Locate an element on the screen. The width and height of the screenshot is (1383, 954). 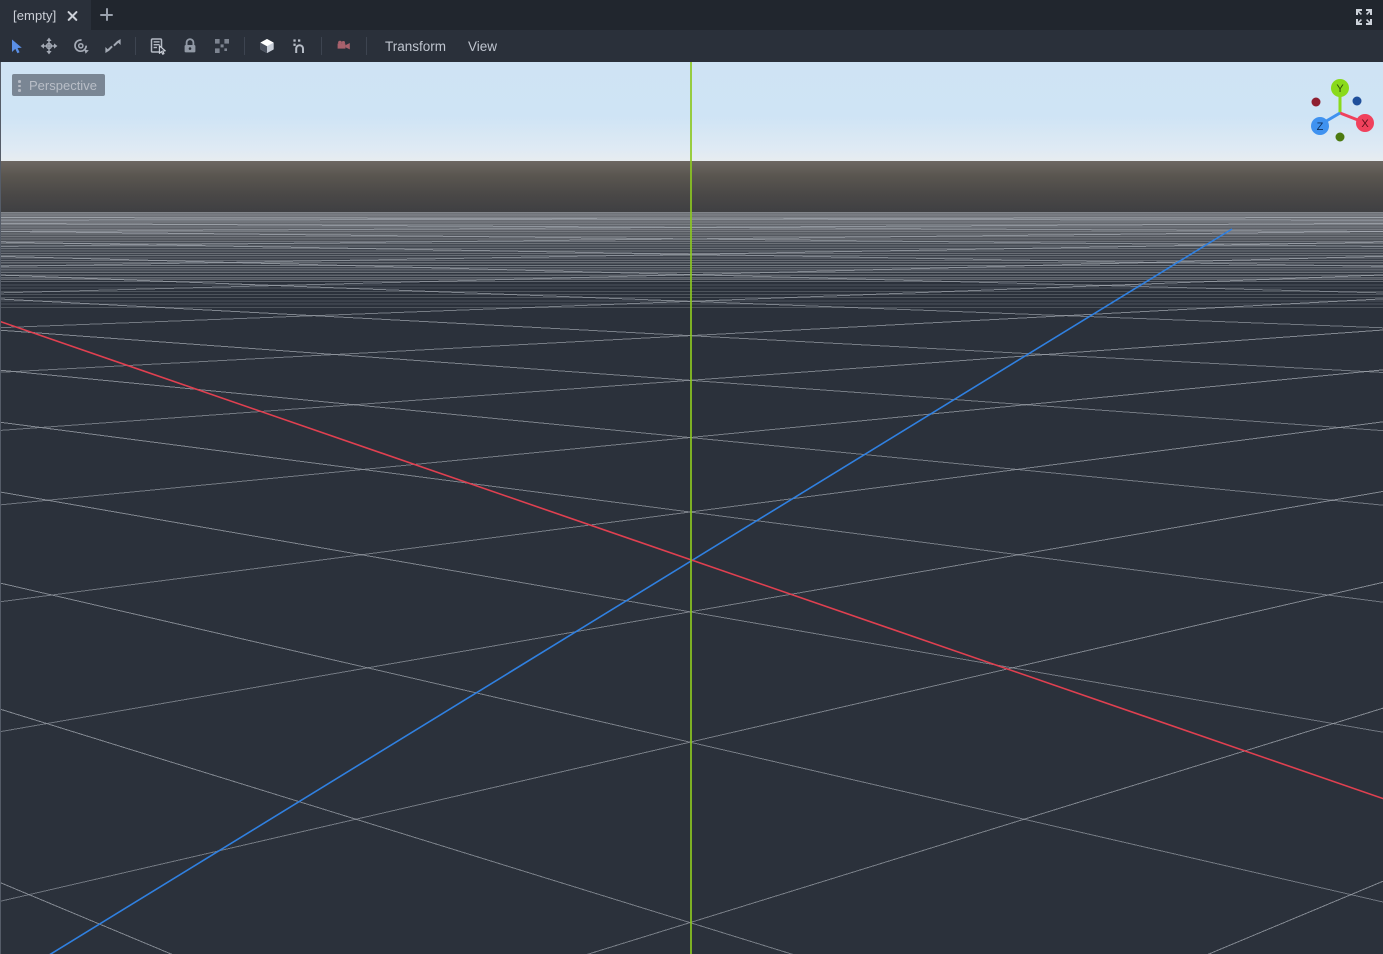
group-button is located at coordinates (222, 46).